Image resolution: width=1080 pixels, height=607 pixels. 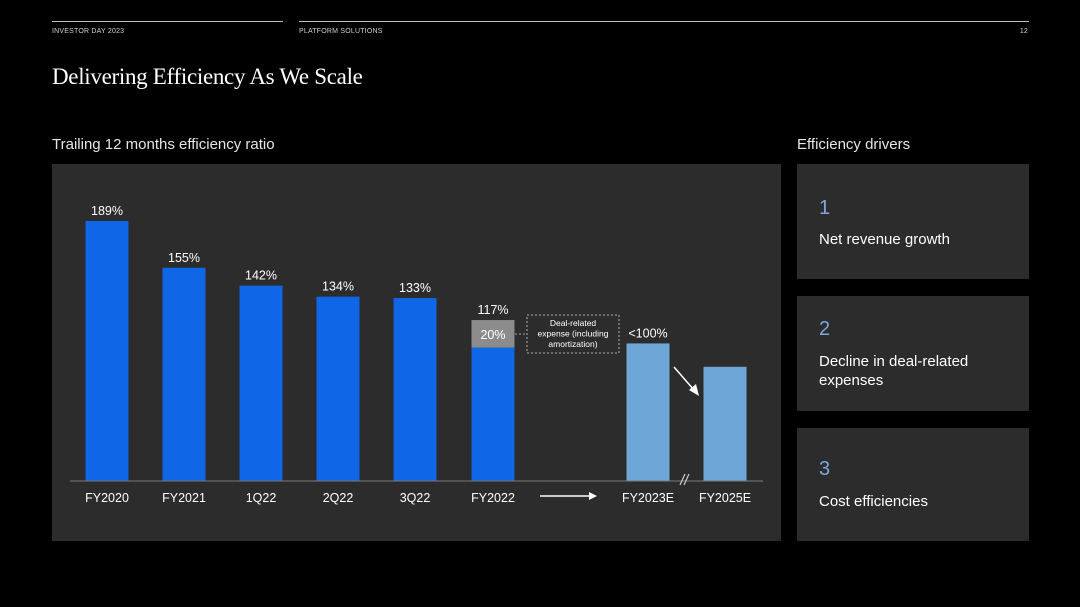 What do you see at coordinates (913, 221) in the screenshot?
I see `driver-card-1: 1 Net revenue growth` at bounding box center [913, 221].